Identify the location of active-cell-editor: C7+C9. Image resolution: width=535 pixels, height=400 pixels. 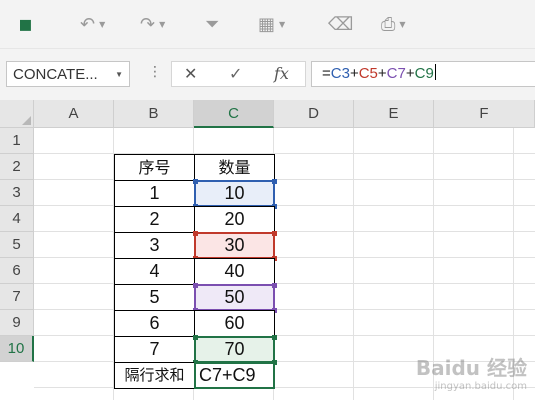
(234, 375).